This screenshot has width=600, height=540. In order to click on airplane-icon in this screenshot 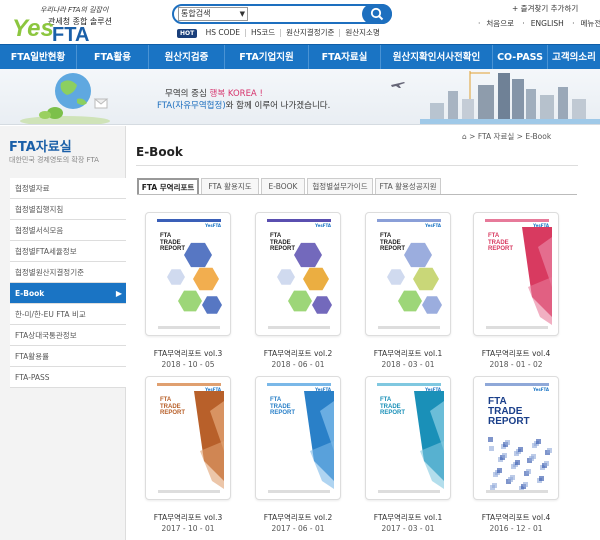, I will do `click(398, 85)`.